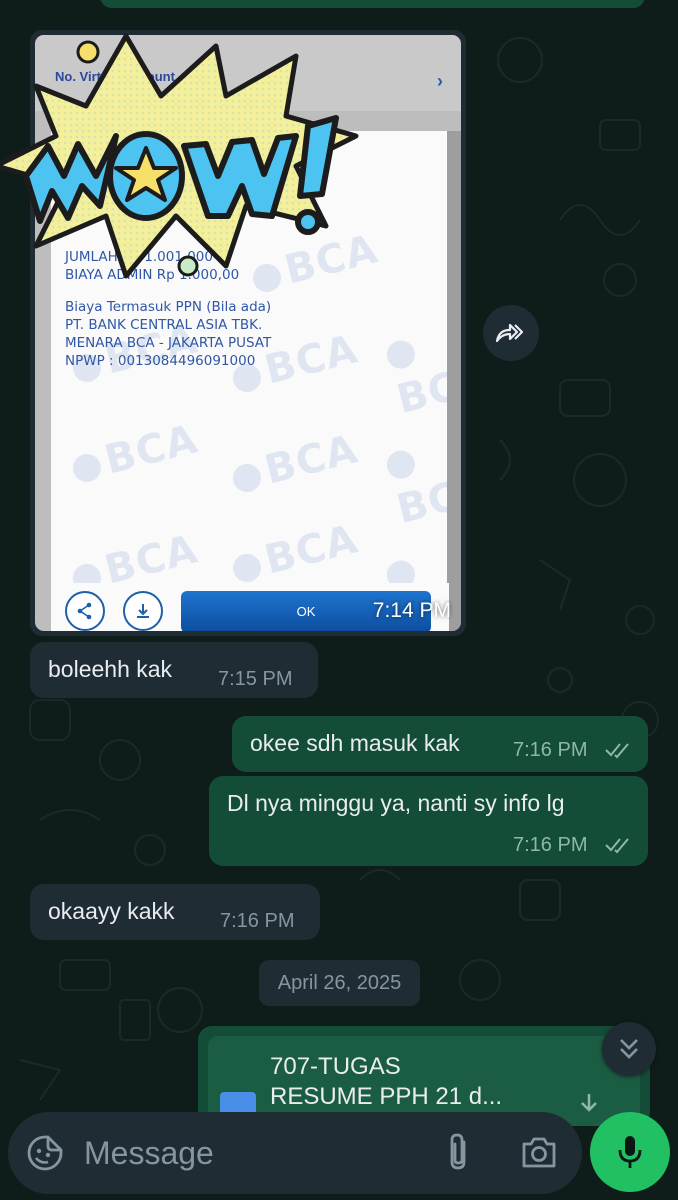 This screenshot has width=678, height=1200. What do you see at coordinates (179, 156) in the screenshot?
I see `wow-sticker` at bounding box center [179, 156].